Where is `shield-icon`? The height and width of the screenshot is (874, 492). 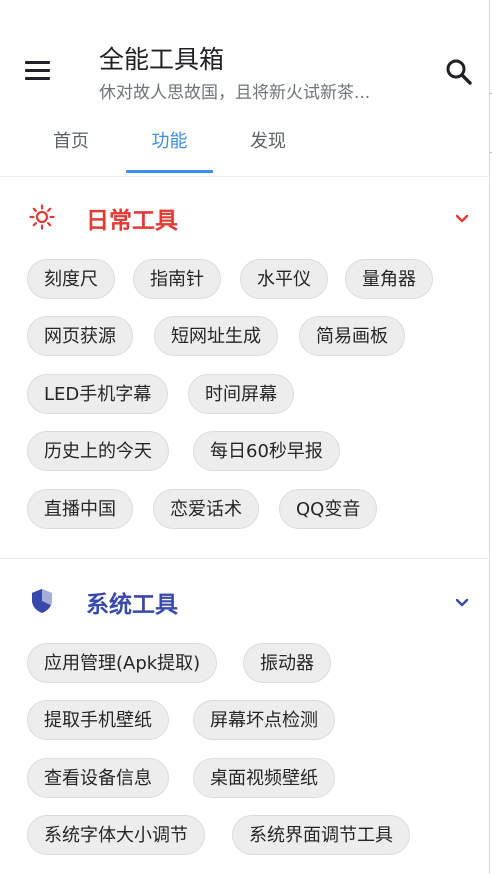
shield-icon is located at coordinates (42, 601).